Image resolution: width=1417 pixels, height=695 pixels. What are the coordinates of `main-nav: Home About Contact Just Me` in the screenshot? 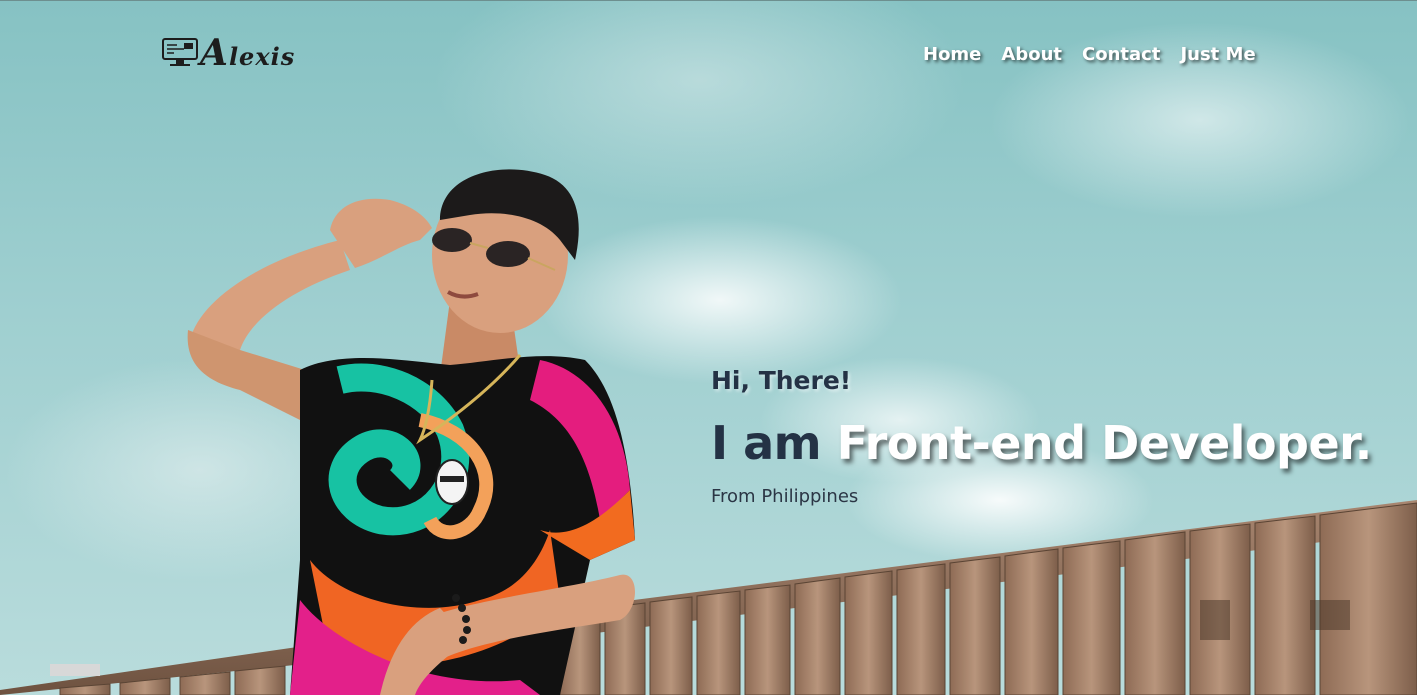 It's located at (1089, 54).